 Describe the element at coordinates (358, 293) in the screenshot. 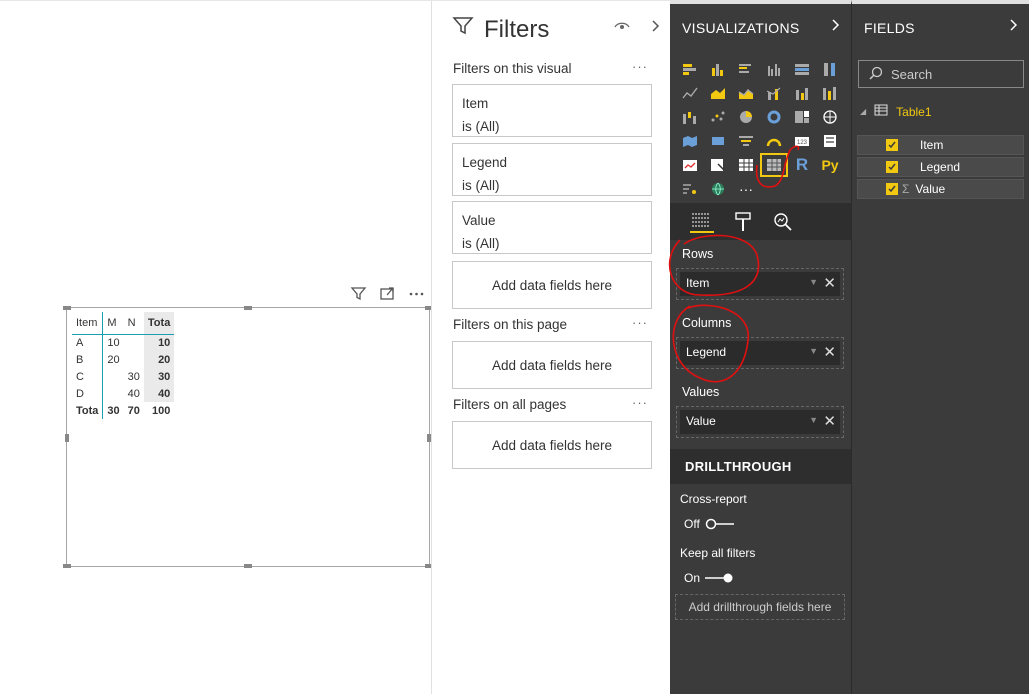

I see `filter-icon` at that location.